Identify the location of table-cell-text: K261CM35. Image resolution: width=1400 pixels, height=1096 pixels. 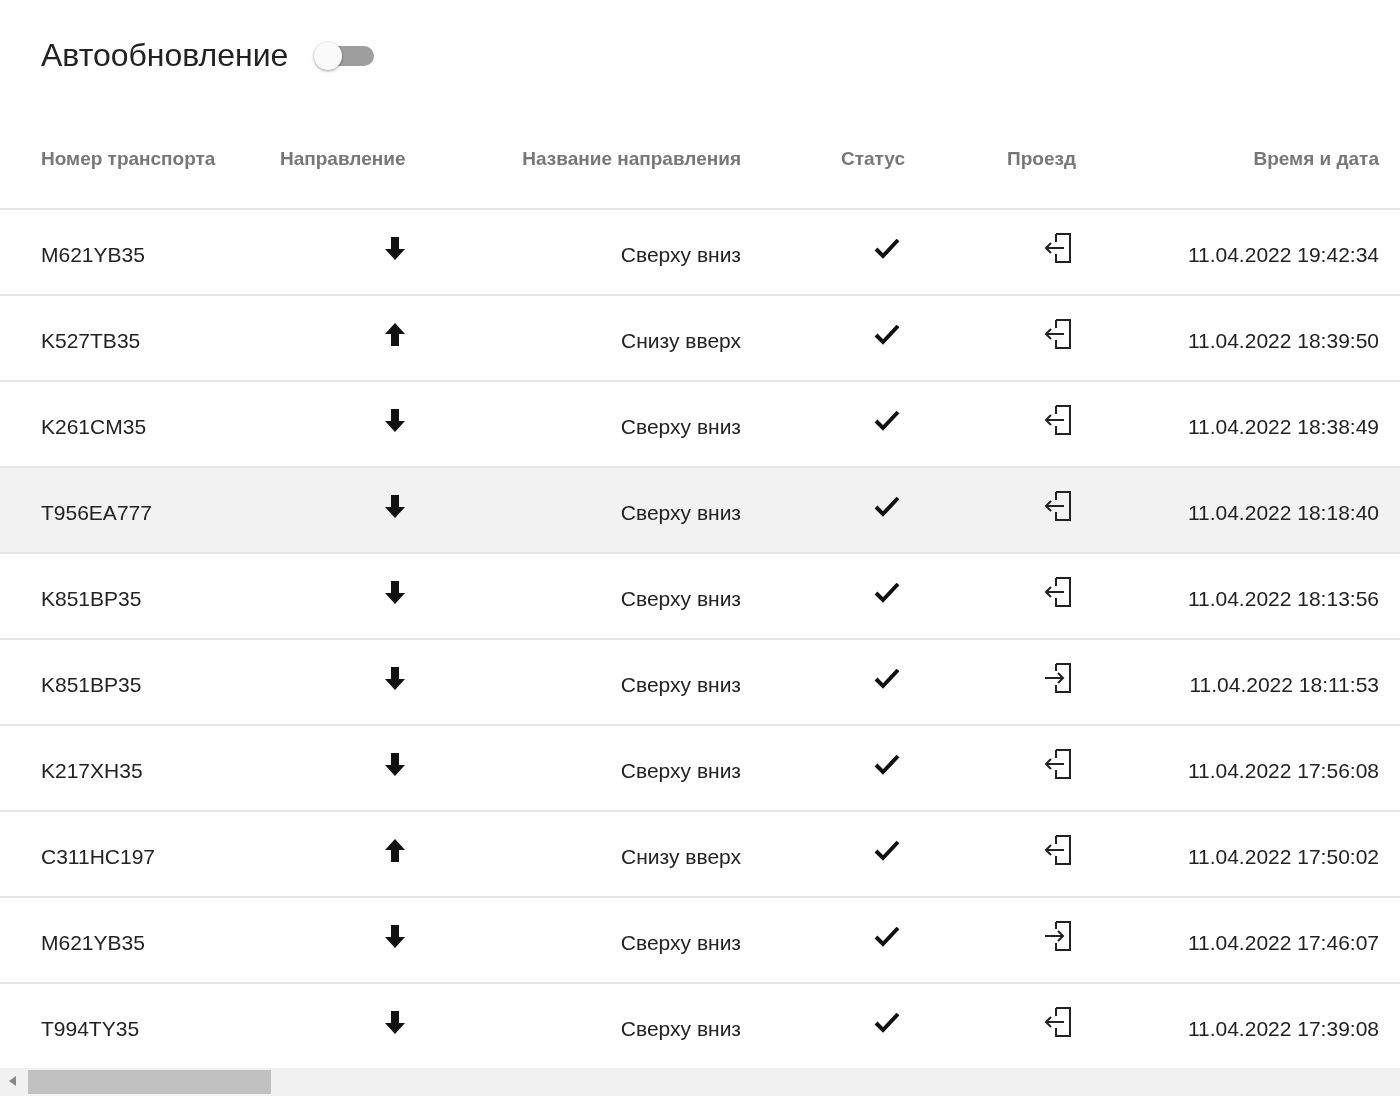
(94, 427).